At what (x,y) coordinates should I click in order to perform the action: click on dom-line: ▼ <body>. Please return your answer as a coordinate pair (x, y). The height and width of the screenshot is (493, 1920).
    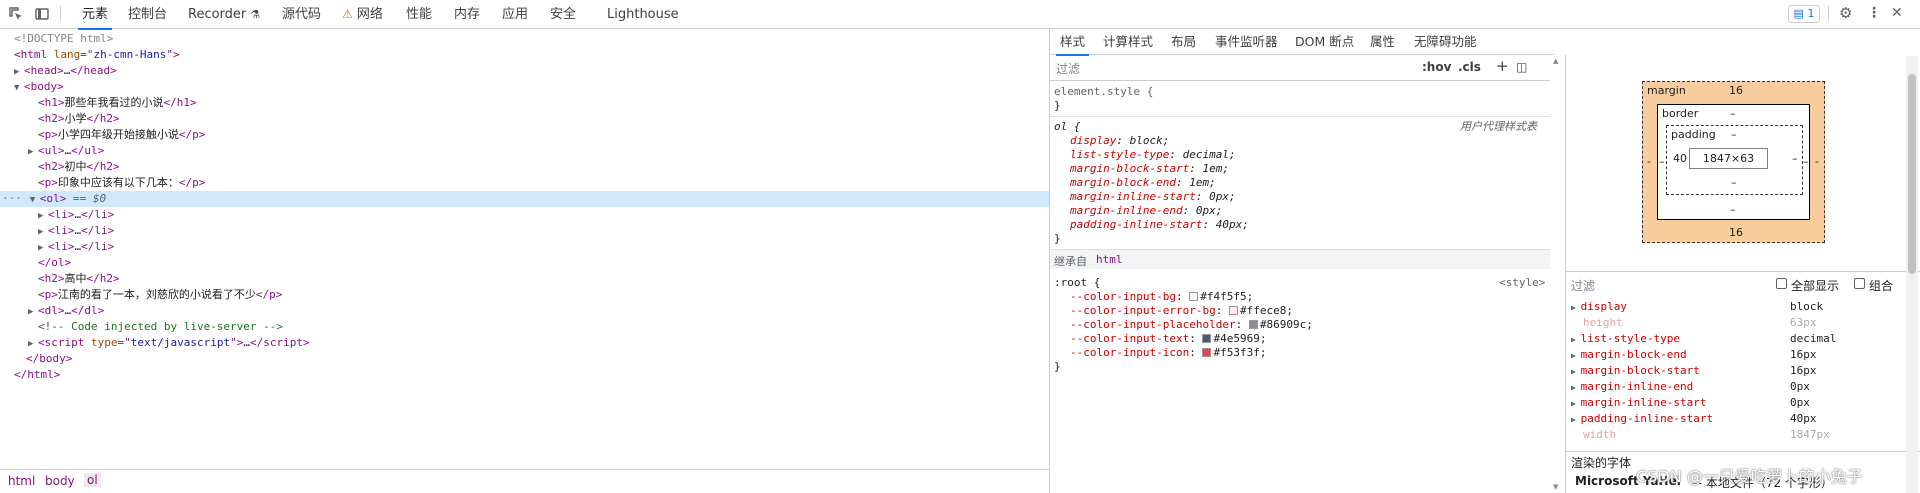
    Looking at the image, I should click on (524, 87).